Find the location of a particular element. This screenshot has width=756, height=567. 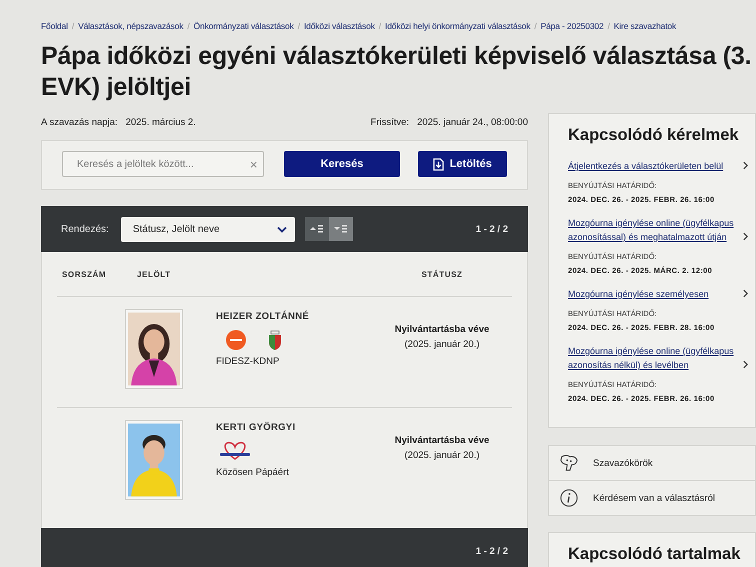

sort-label: Rendezés: is located at coordinates (85, 229).